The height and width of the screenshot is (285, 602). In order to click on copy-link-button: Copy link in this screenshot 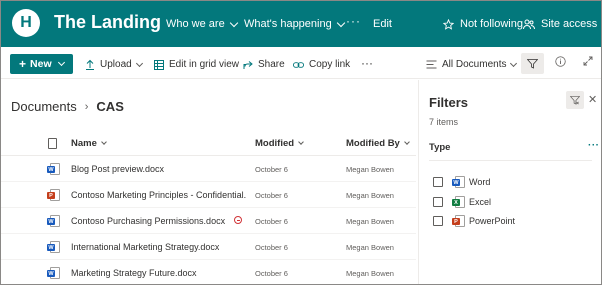, I will do `click(321, 64)`.